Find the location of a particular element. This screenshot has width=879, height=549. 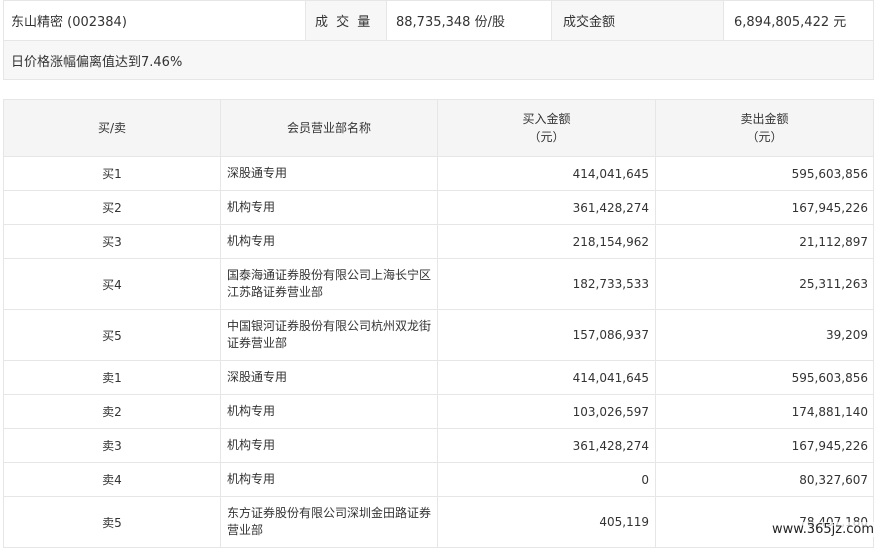

row-side: 卖5 is located at coordinates (112, 522).